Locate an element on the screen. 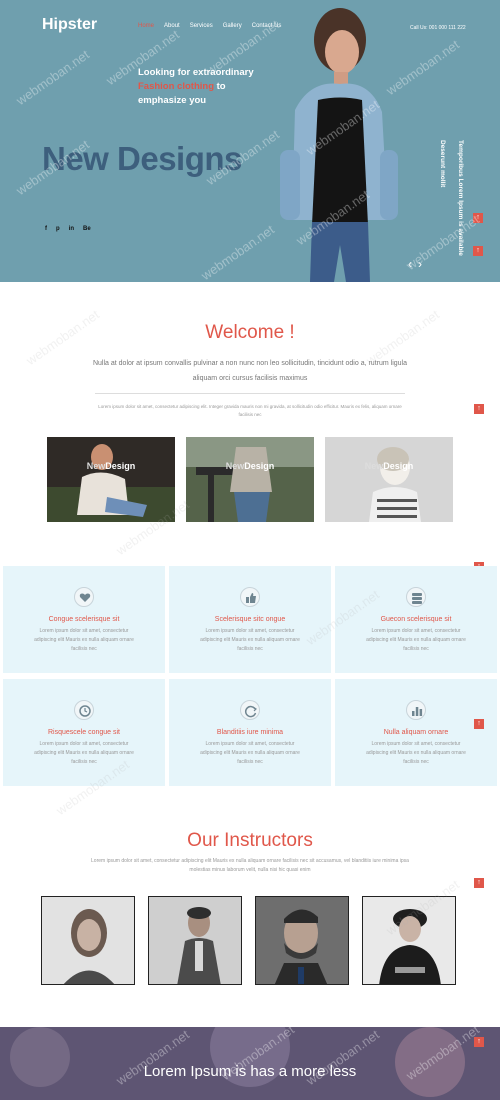  nav-about: About is located at coordinates (172, 26).